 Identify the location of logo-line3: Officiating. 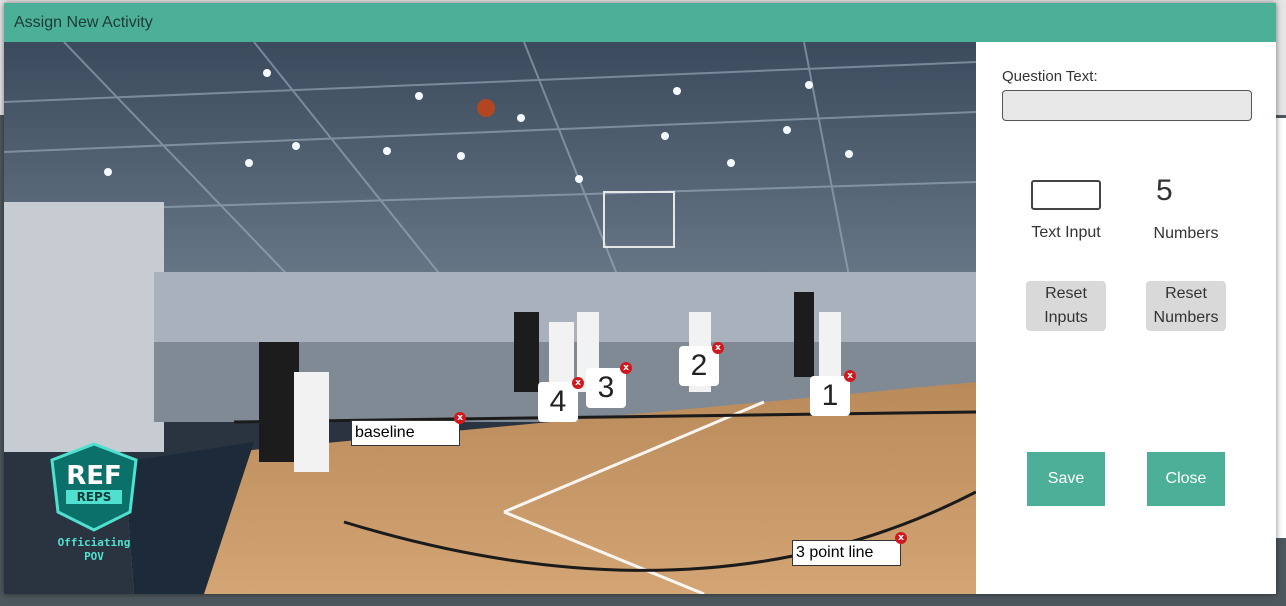
(94, 542).